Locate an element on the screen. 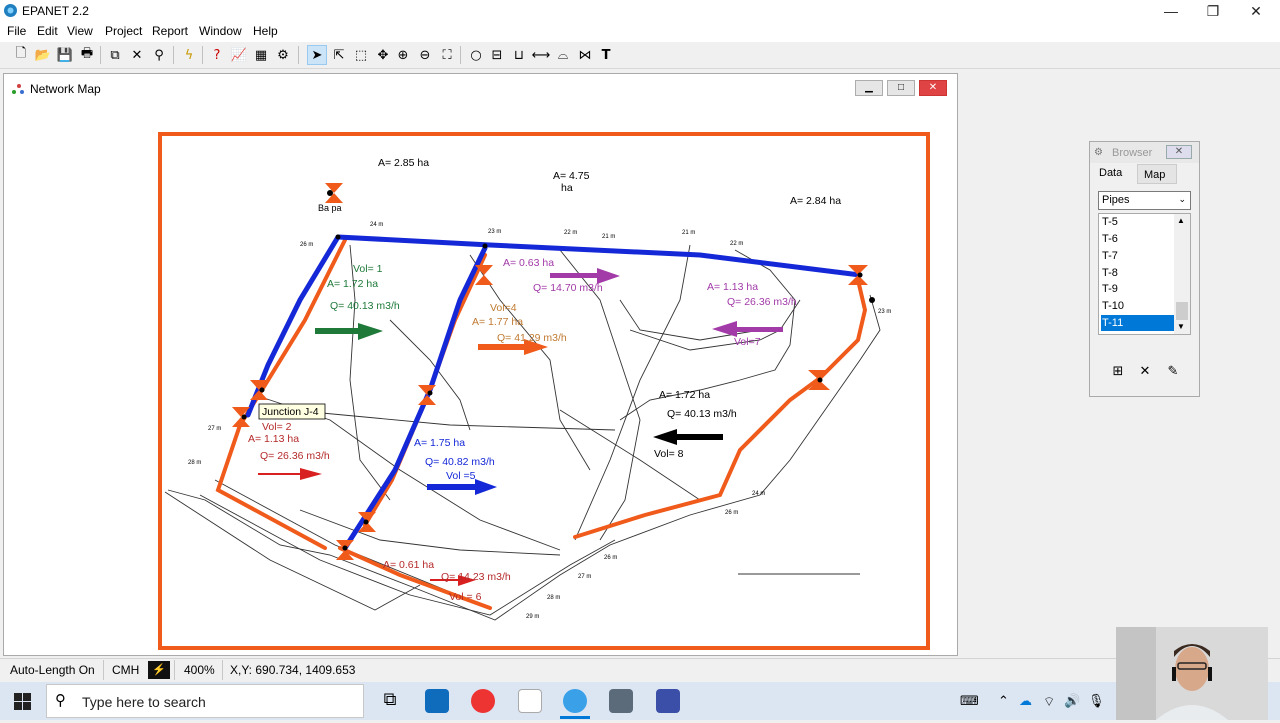 The image size is (1280, 723). label-q4129: Q= 41.29 m3/h is located at coordinates (532, 338).